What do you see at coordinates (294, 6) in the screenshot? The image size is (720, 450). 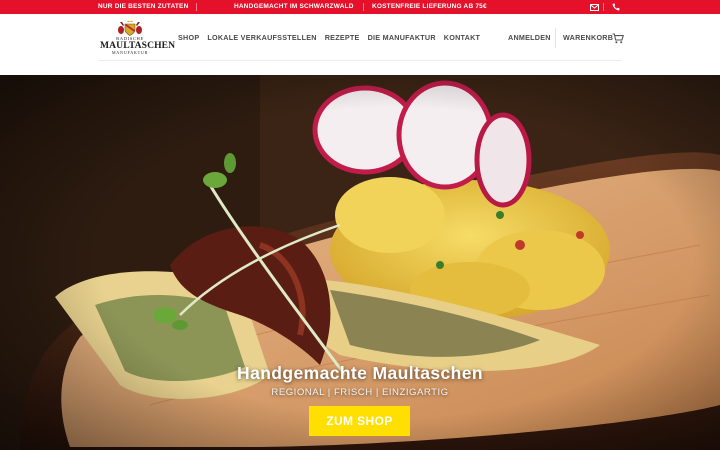 I see `topbar-item-handmade: HANDGEMACHT IM SCHWARZWALD` at bounding box center [294, 6].